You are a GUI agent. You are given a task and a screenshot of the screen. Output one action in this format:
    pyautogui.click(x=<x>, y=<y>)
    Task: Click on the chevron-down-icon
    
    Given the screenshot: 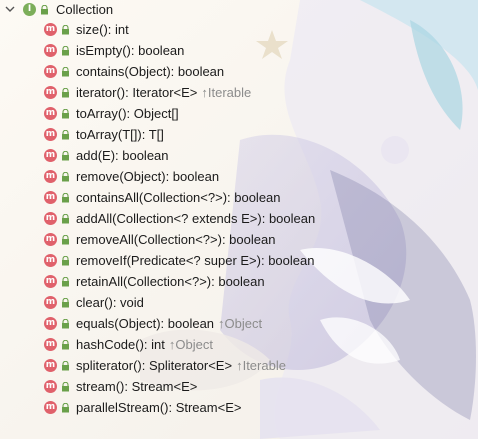 What is the action you would take?
    pyautogui.click(x=10, y=9)
    